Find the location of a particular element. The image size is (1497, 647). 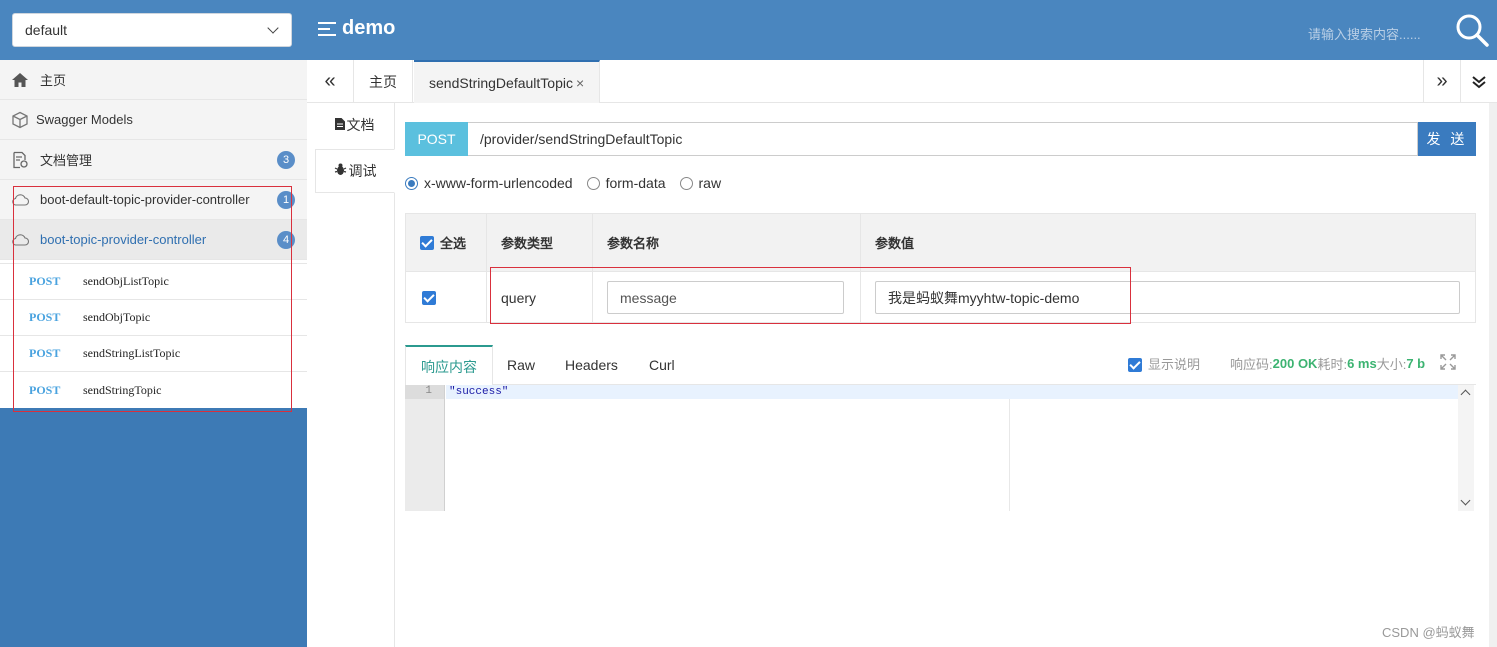

tab-raw: Raw is located at coordinates (521, 365).